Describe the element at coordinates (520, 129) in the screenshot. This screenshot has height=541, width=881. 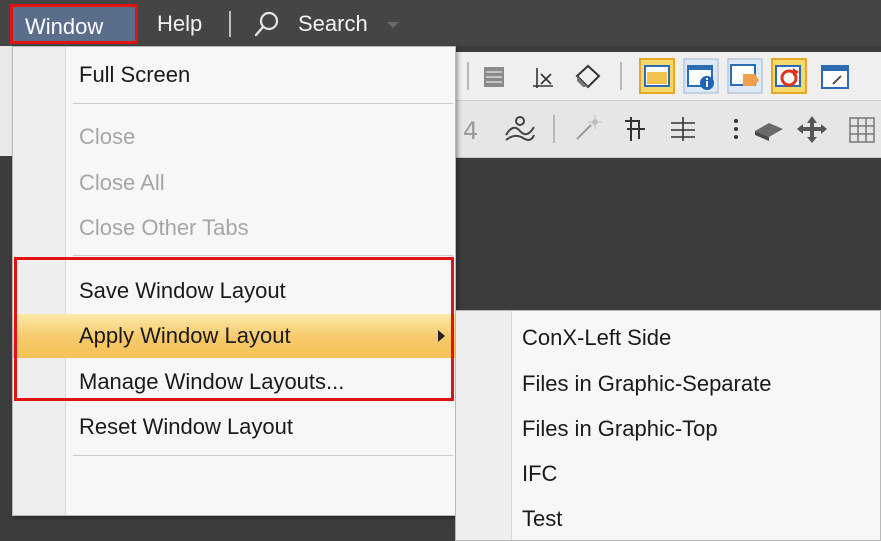
I see `terrain-icon` at that location.